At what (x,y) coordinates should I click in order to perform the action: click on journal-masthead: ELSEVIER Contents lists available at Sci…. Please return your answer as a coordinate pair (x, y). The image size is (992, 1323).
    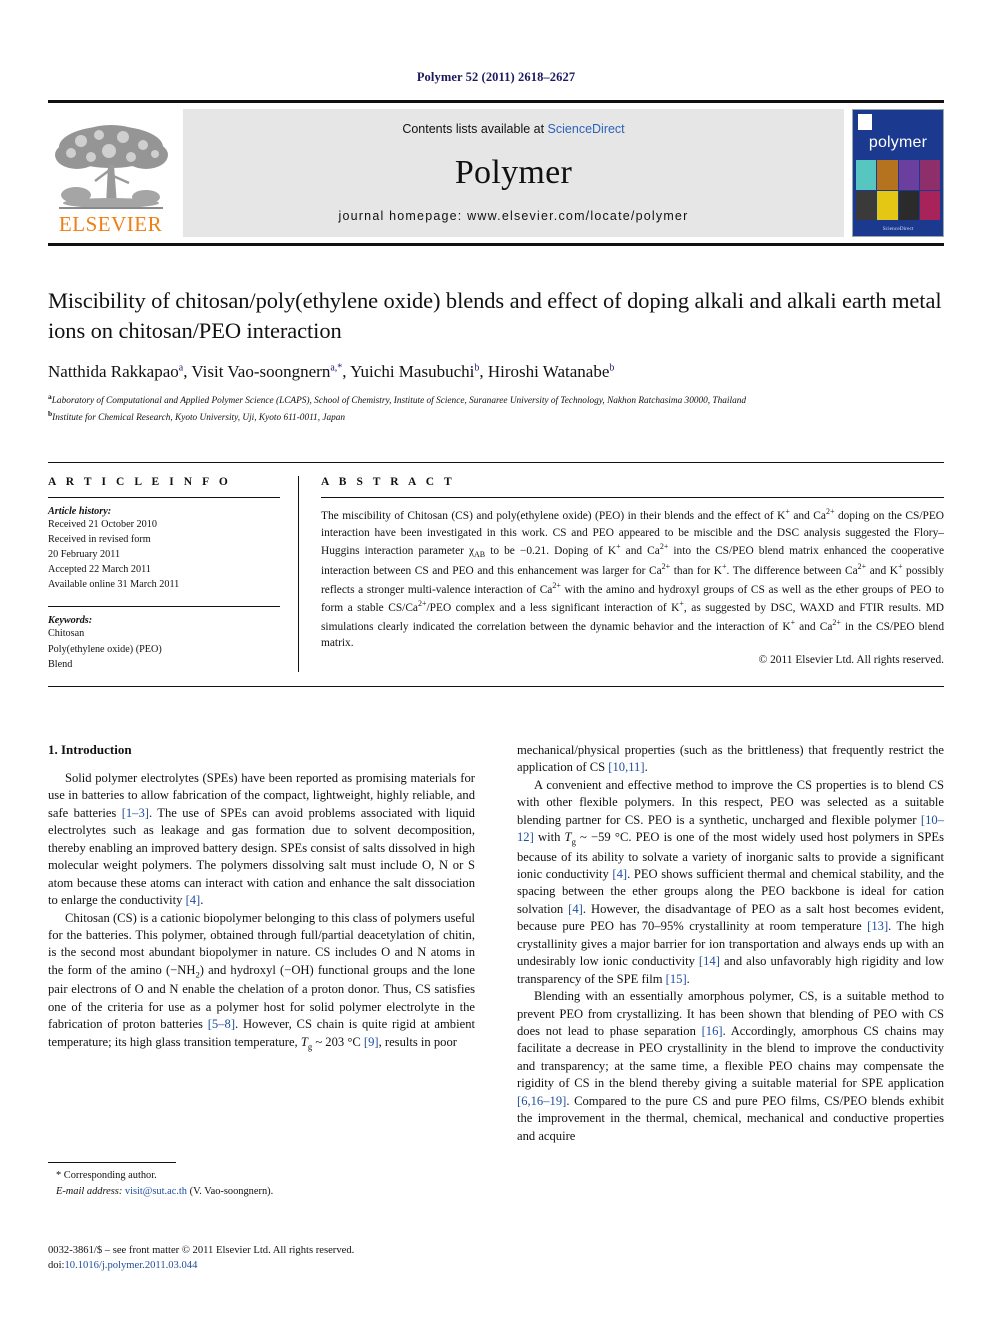
    Looking at the image, I should click on (496, 173).